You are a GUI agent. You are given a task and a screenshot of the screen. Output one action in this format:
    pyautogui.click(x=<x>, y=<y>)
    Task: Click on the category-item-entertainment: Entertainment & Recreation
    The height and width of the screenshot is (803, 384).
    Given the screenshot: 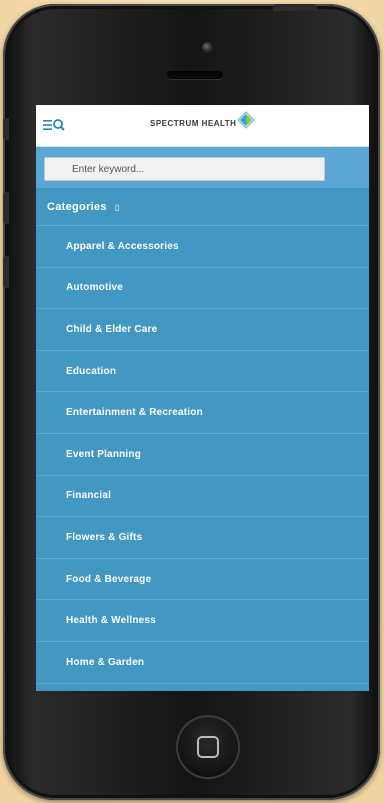 What is the action you would take?
    pyautogui.click(x=202, y=413)
    